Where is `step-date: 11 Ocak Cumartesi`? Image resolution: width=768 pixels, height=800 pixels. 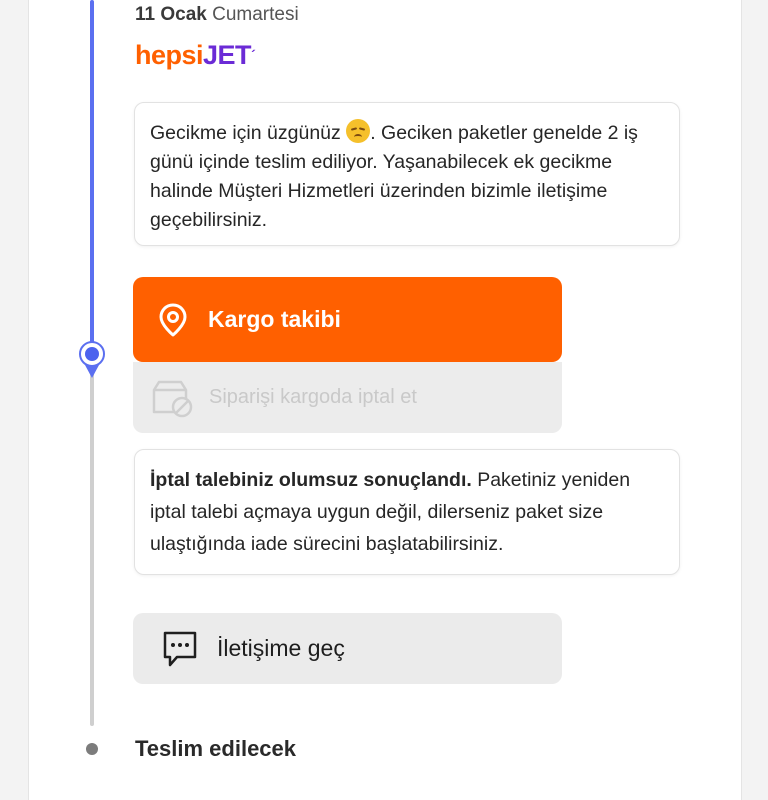 step-date: 11 Ocak Cumartesi is located at coordinates (217, 15).